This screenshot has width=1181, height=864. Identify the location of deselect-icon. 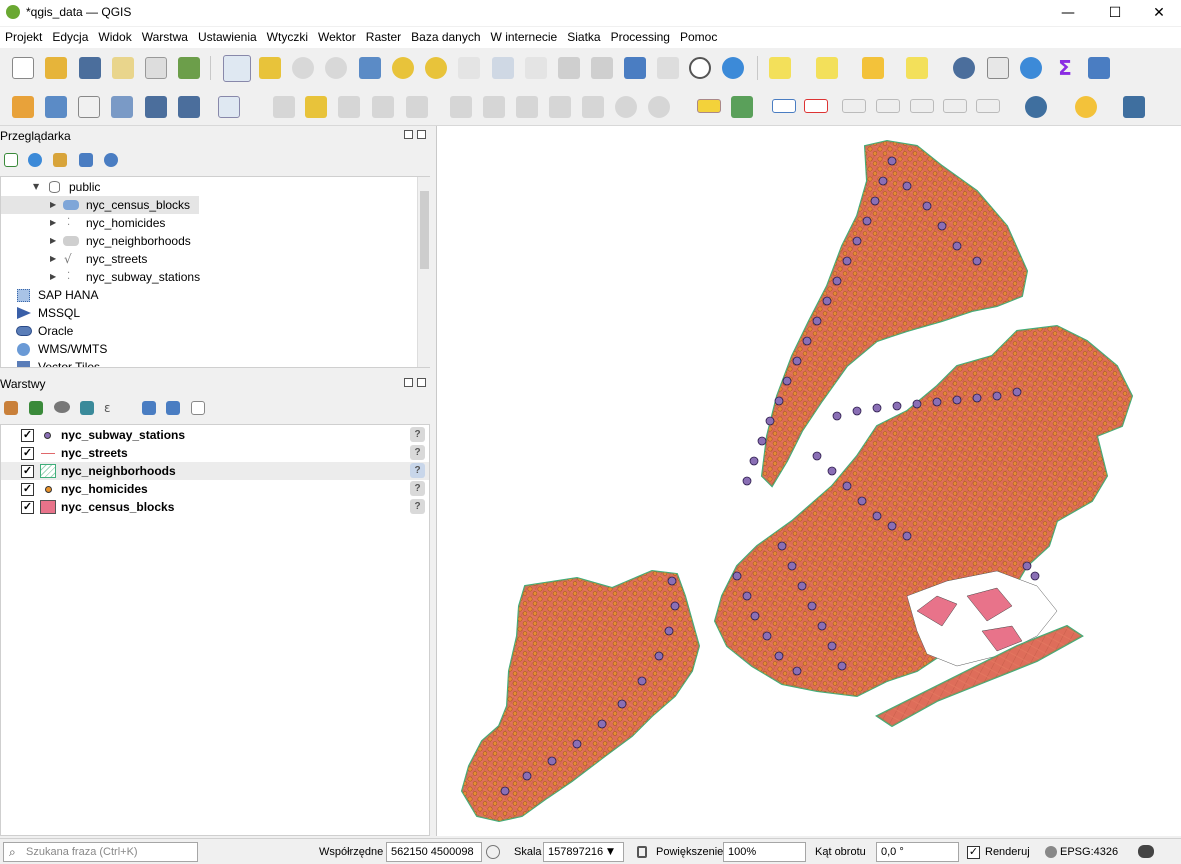
(873, 68).